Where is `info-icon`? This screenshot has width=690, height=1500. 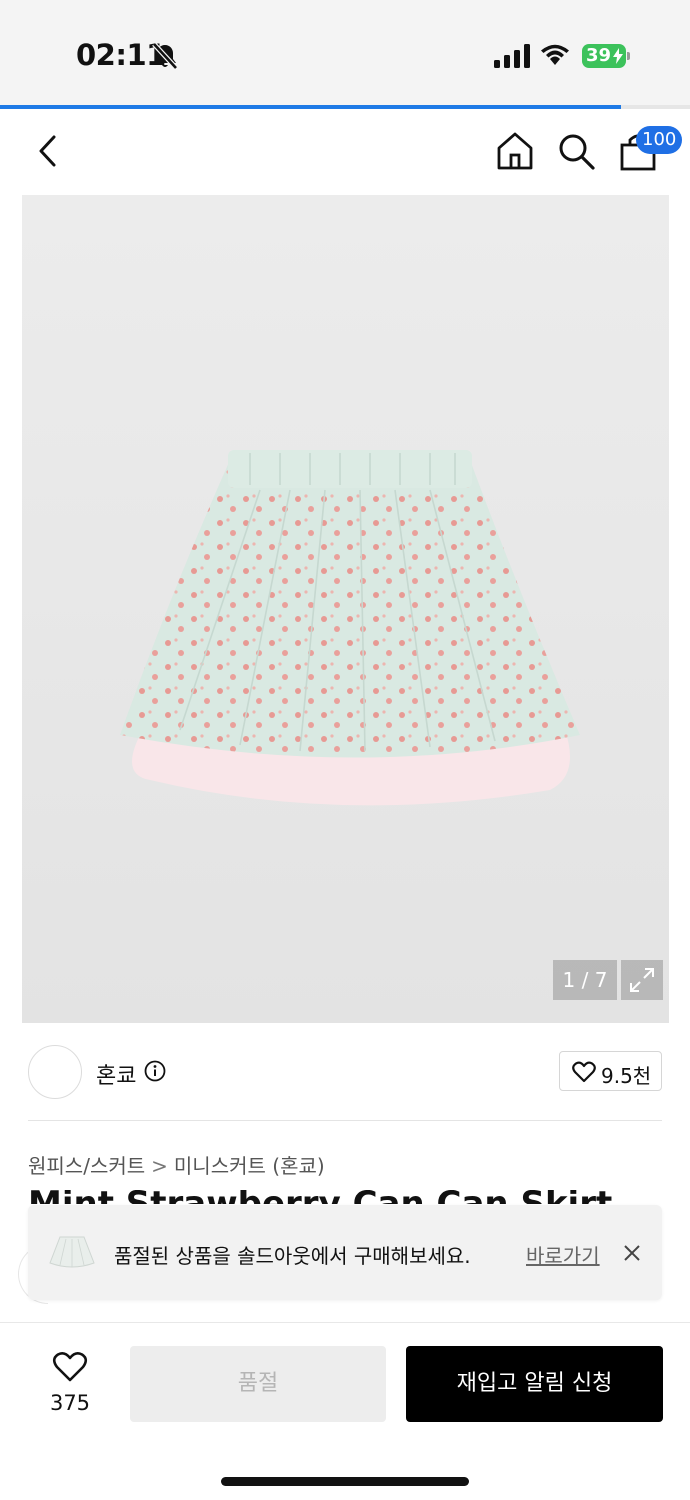 info-icon is located at coordinates (155, 1071).